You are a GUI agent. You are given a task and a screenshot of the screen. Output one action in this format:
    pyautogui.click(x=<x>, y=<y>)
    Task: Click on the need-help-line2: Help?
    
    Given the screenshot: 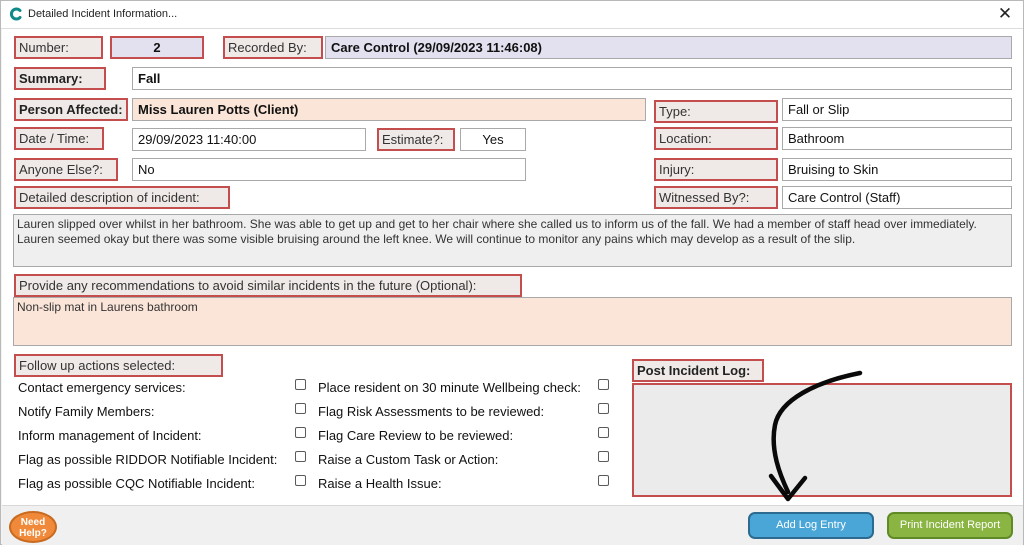 What is the action you would take?
    pyautogui.click(x=33, y=533)
    